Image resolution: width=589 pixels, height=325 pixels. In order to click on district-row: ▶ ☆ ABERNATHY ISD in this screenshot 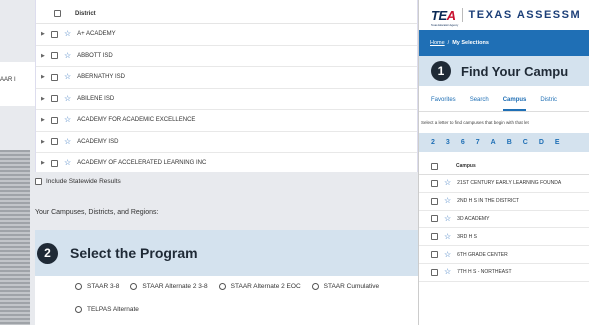, I will do `click(226, 78)`.